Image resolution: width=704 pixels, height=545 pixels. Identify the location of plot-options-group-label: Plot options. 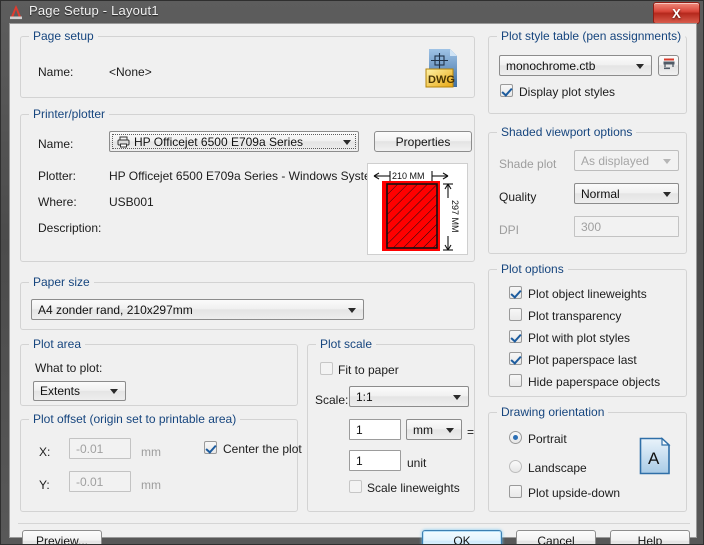
(532, 269).